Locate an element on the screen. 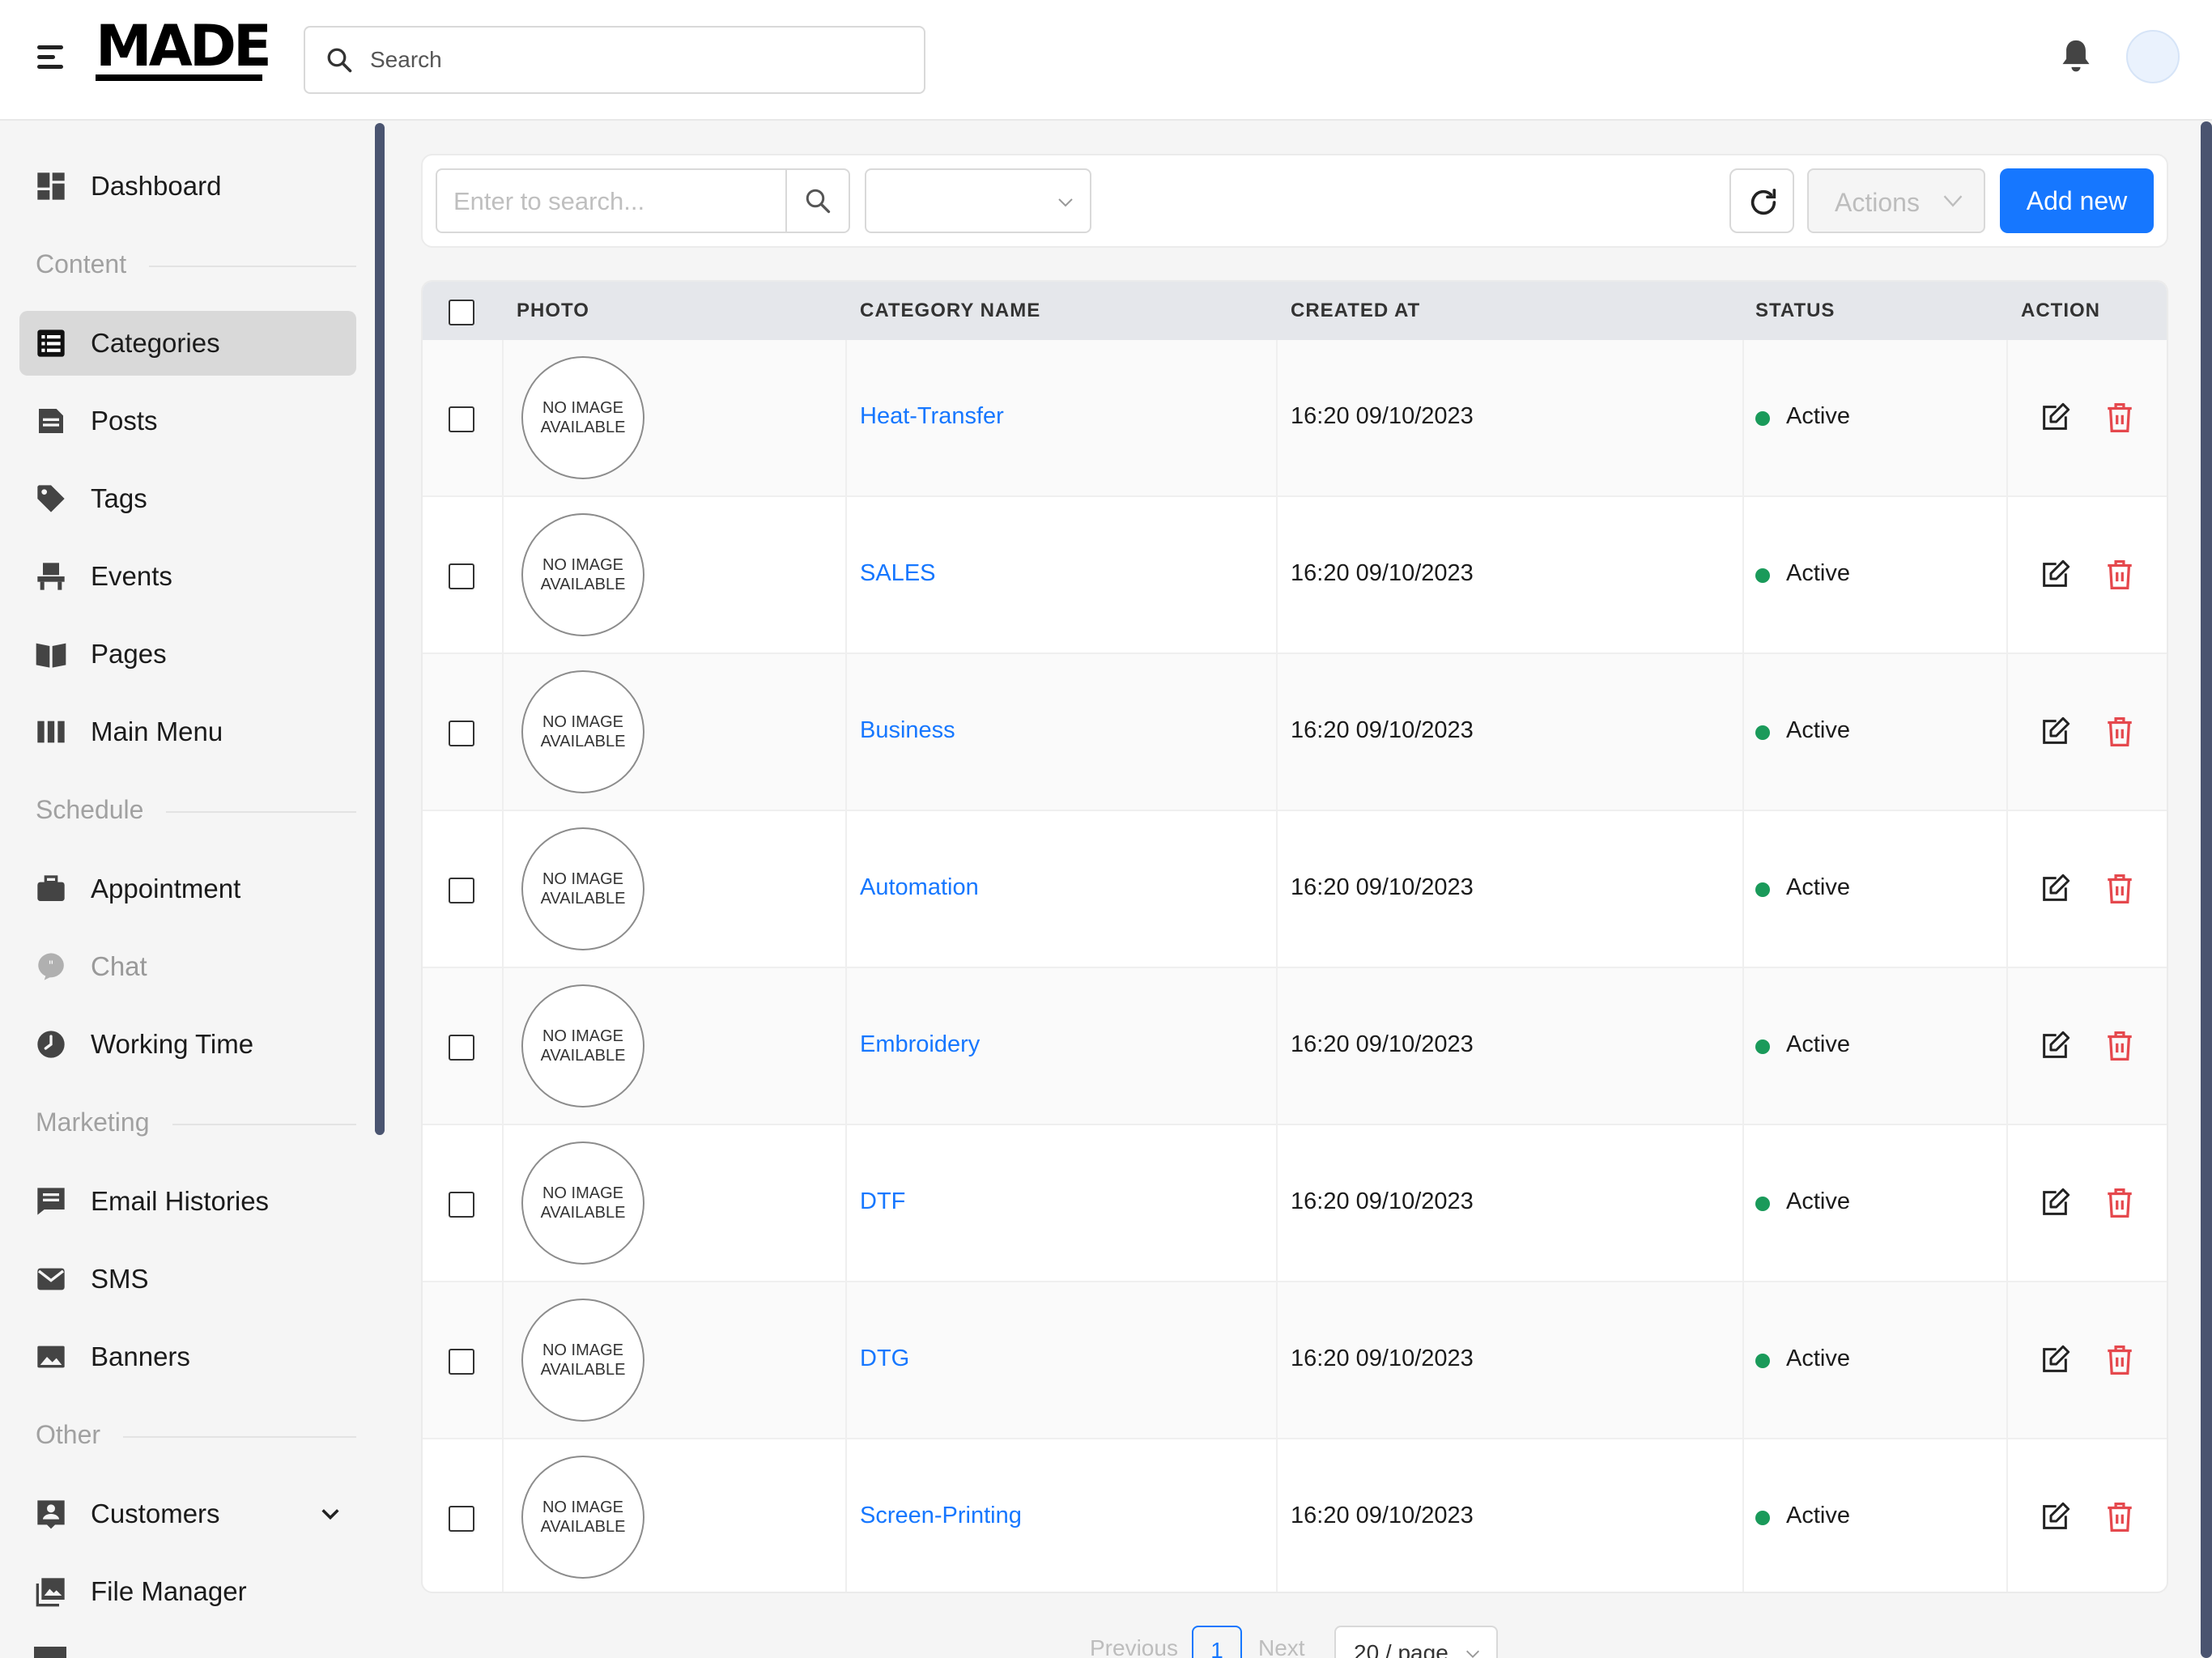  bell-icon is located at coordinates (2076, 56).